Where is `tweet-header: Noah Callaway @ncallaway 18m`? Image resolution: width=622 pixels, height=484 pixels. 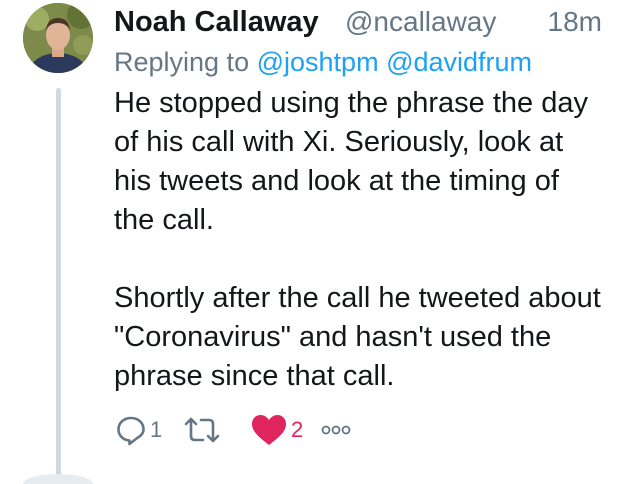 tweet-header: Noah Callaway @ncallaway 18m is located at coordinates (358, 24).